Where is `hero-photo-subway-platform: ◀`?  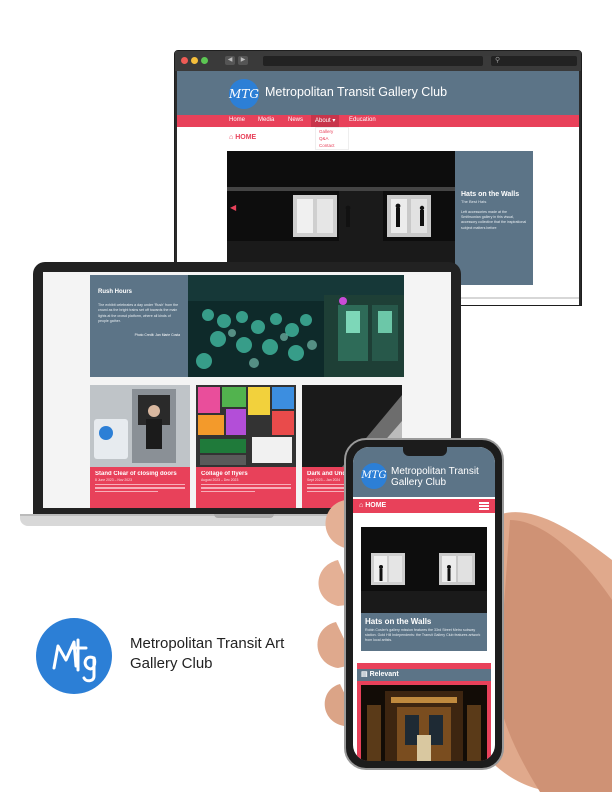
hero-photo-subway-platform: ◀ is located at coordinates (341, 208).